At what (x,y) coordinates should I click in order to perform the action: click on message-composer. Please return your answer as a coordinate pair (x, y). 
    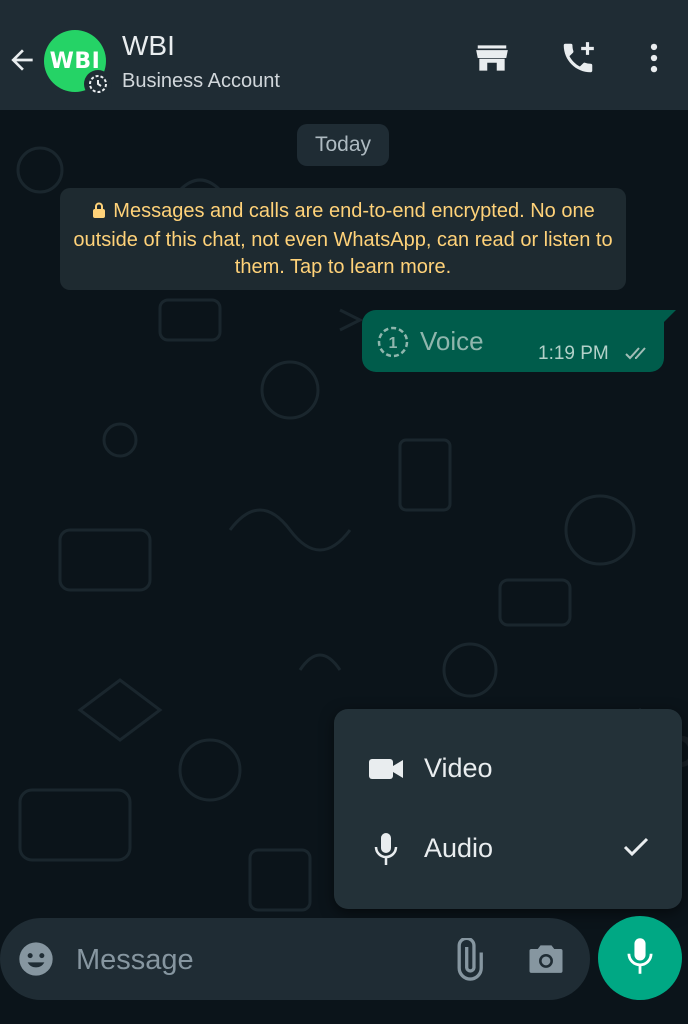
    Looking at the image, I should click on (295, 959).